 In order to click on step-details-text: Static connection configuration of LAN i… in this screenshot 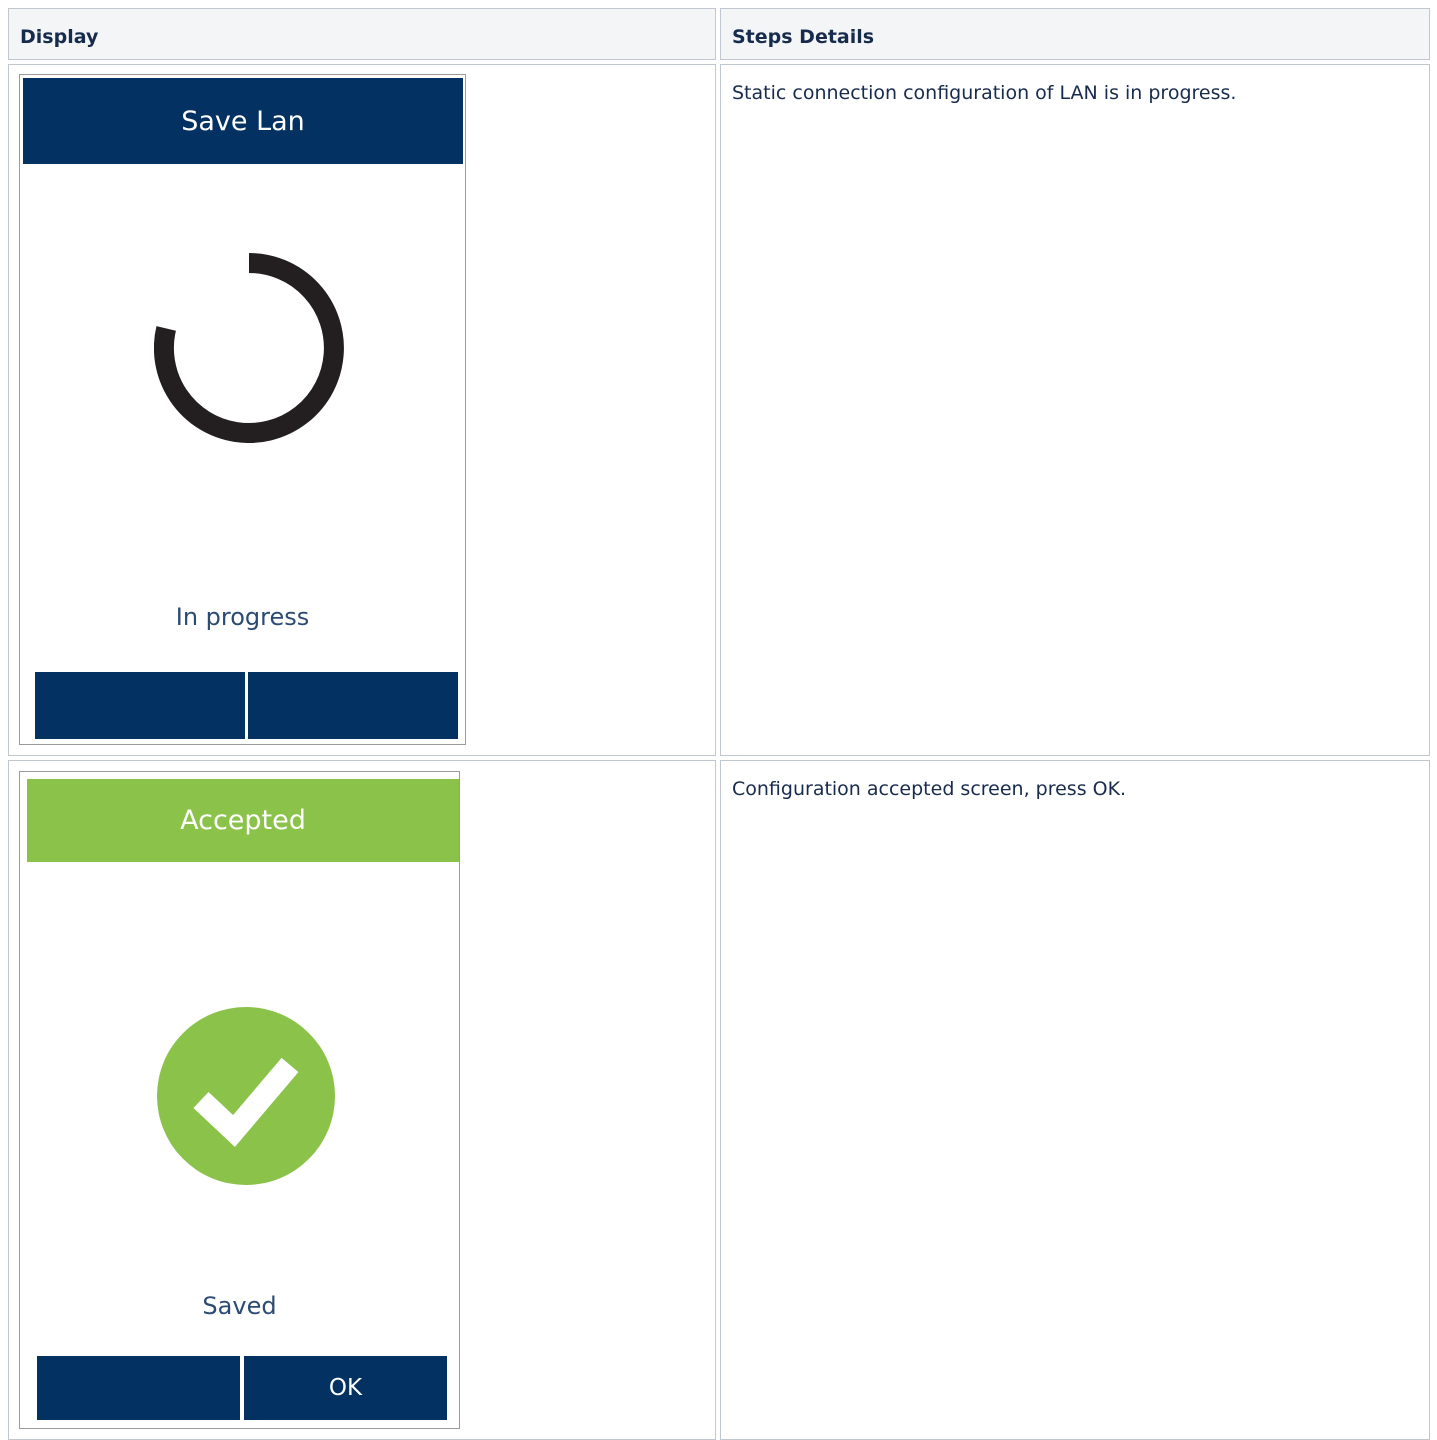, I will do `click(984, 93)`.